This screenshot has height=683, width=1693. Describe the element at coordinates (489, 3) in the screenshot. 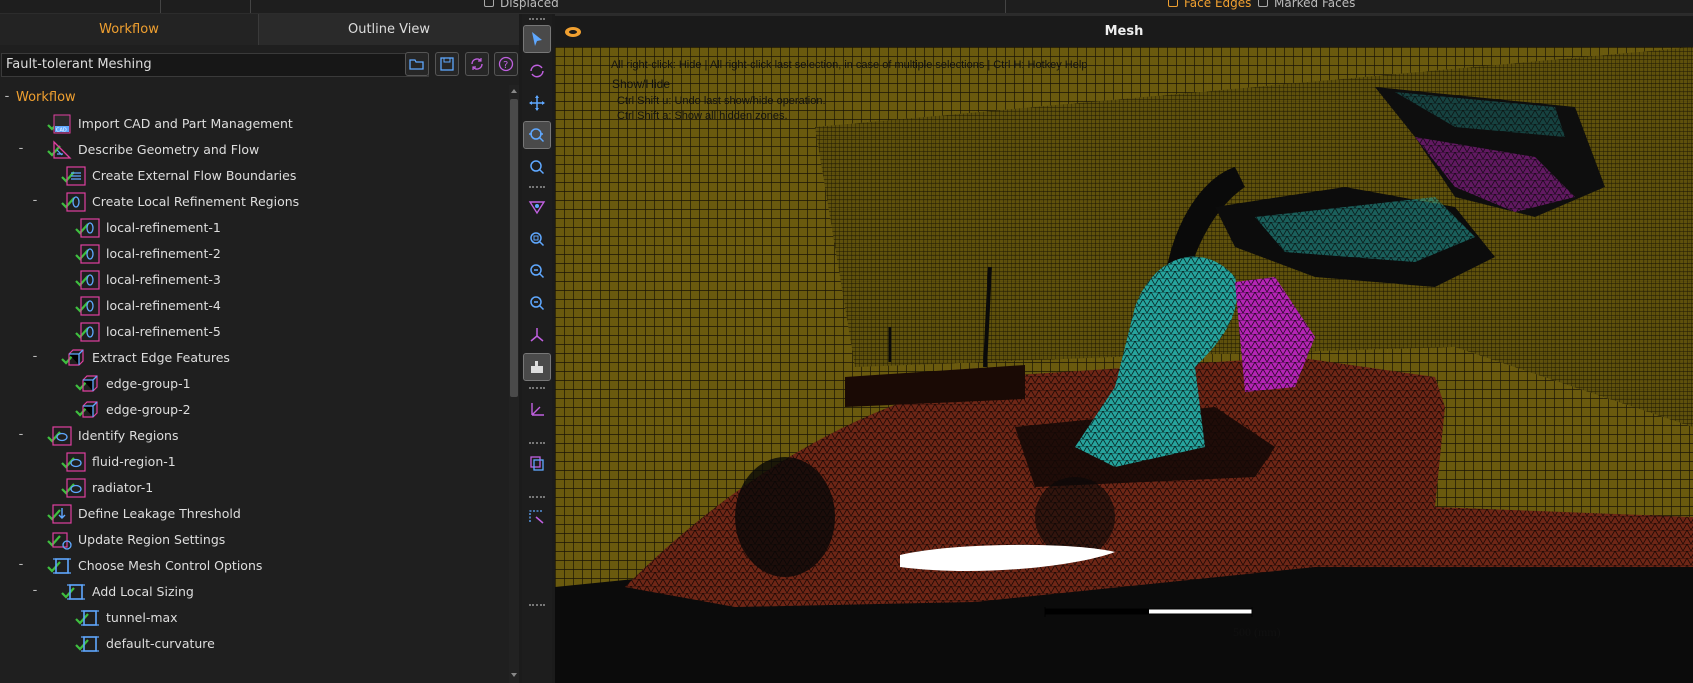

I see `displaced-checkbox` at that location.